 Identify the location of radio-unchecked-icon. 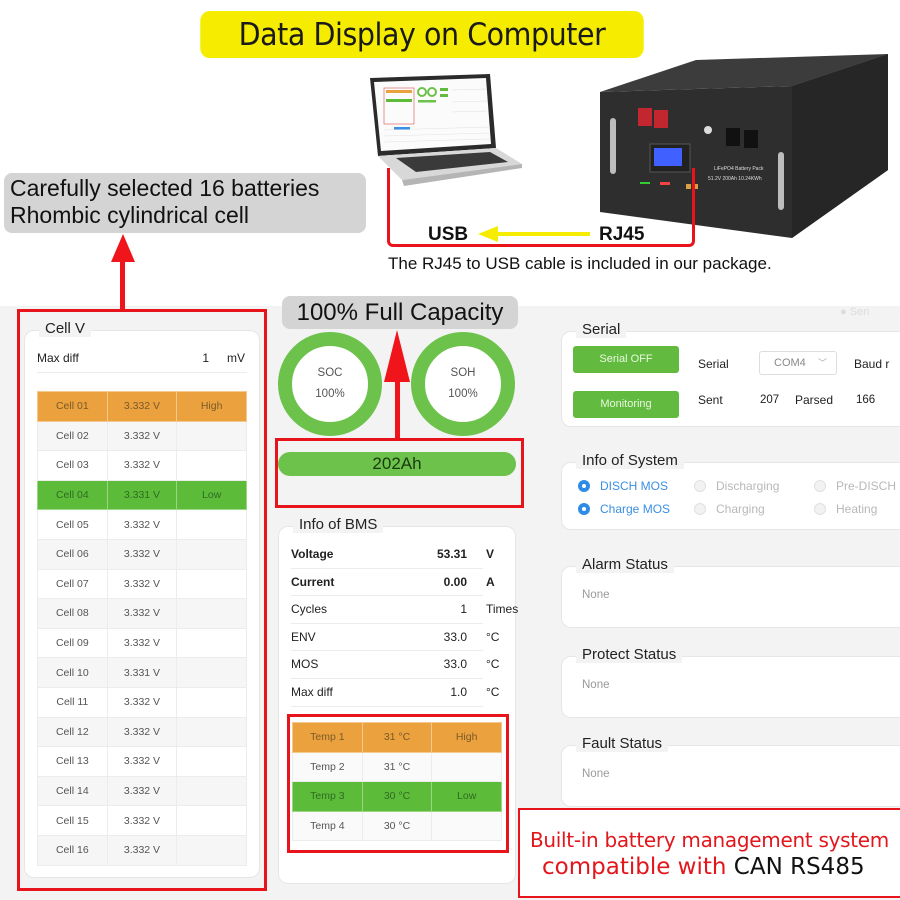
(700, 486).